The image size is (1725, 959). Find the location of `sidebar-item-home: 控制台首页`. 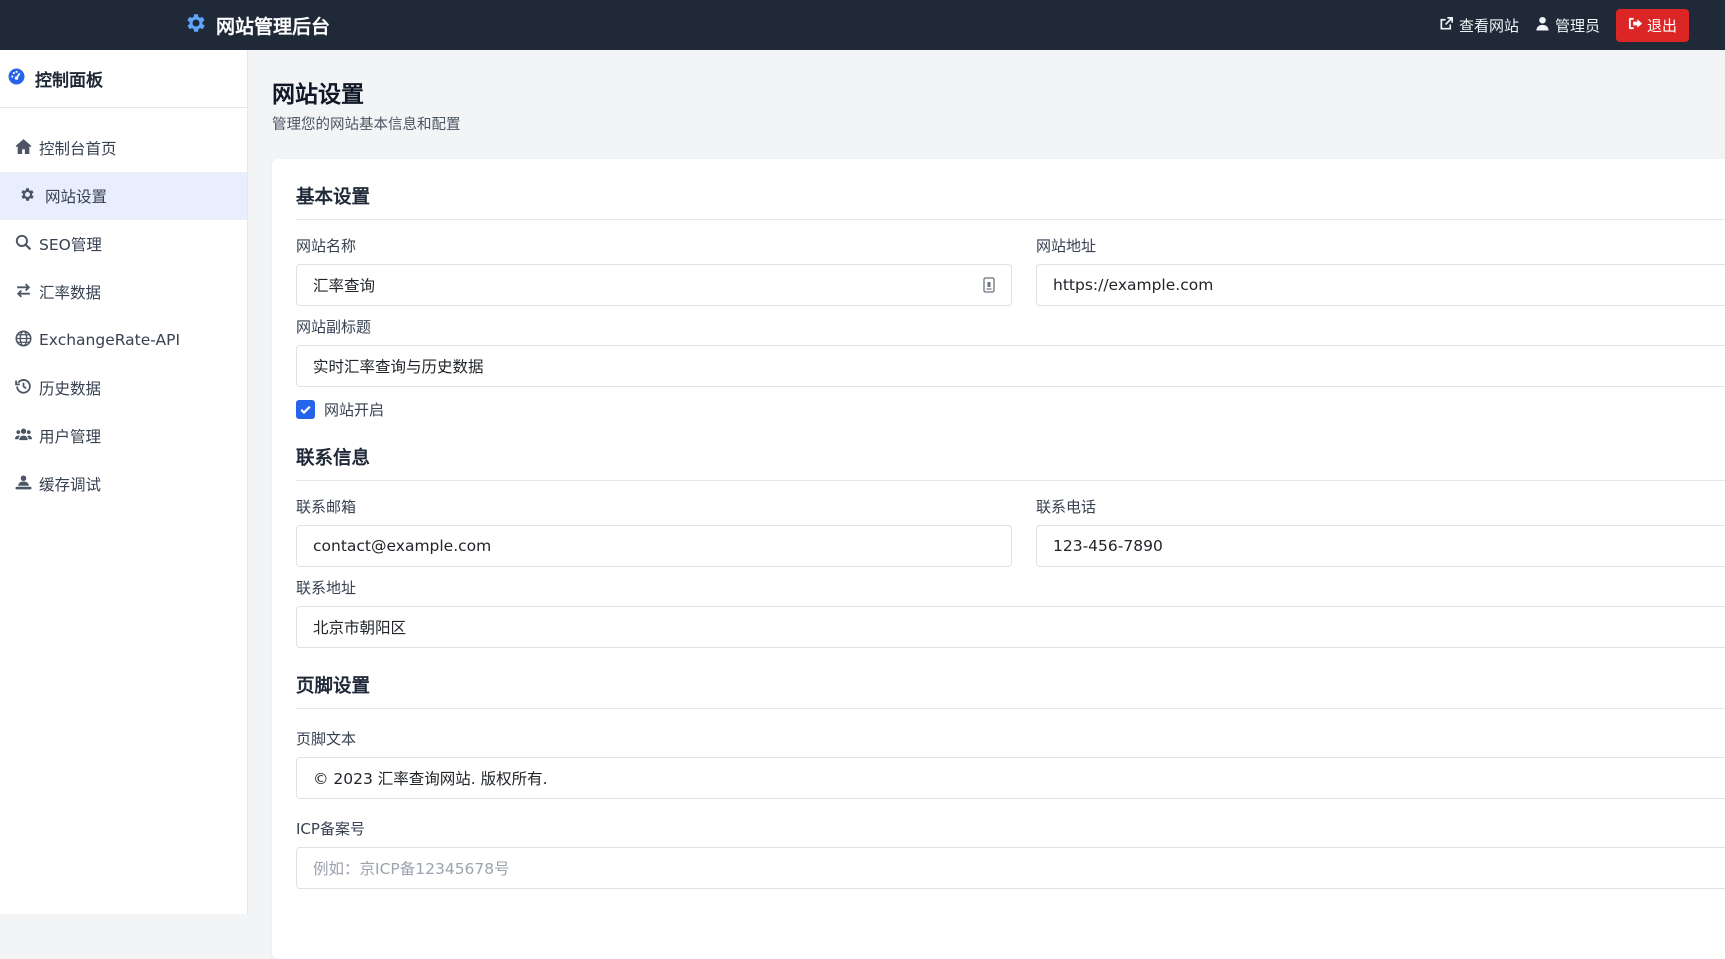

sidebar-item-home: 控制台首页 is located at coordinates (123, 148).